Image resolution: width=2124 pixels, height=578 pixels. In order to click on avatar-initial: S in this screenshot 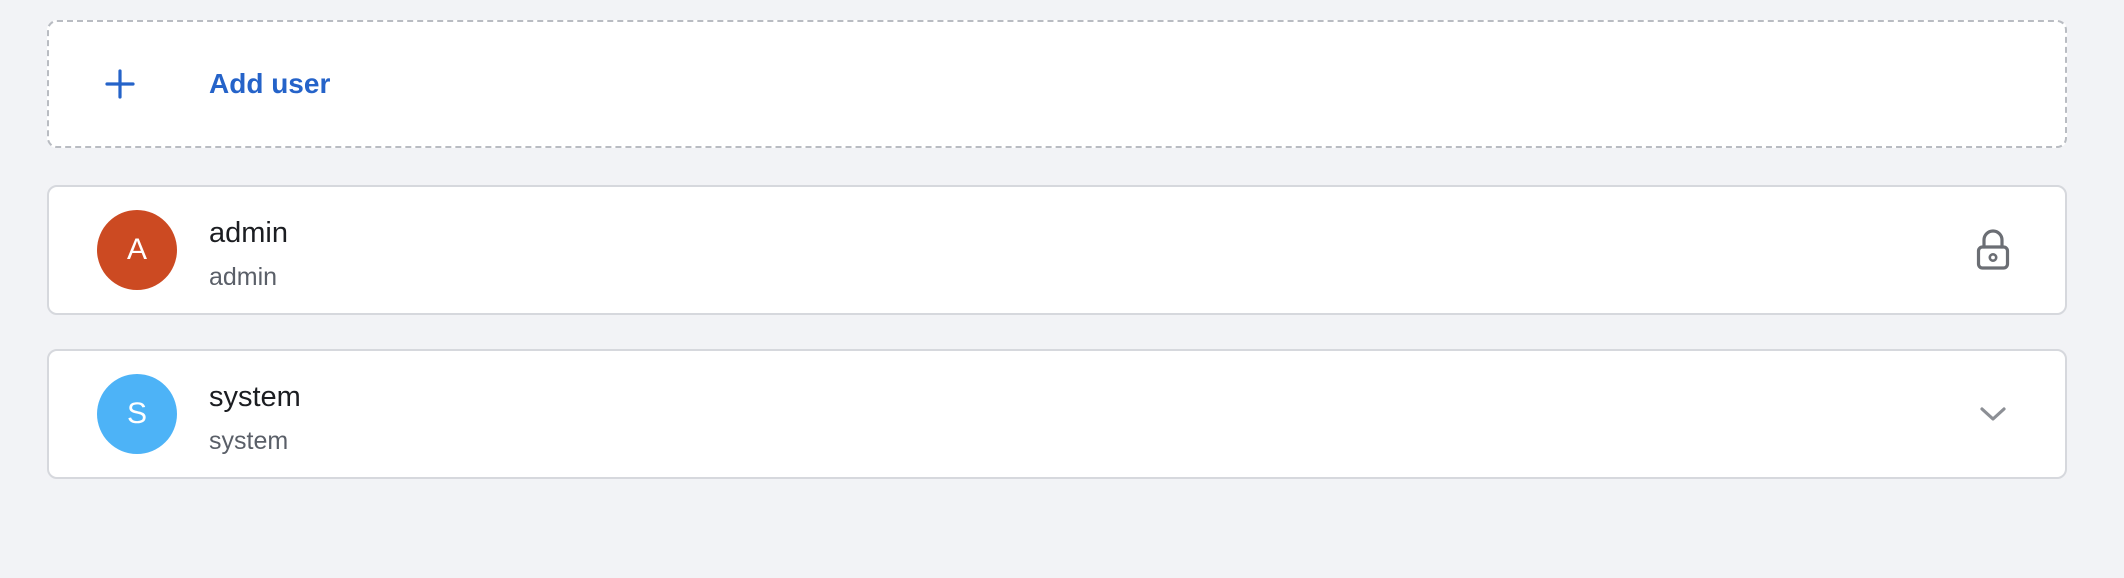, I will do `click(136, 413)`.